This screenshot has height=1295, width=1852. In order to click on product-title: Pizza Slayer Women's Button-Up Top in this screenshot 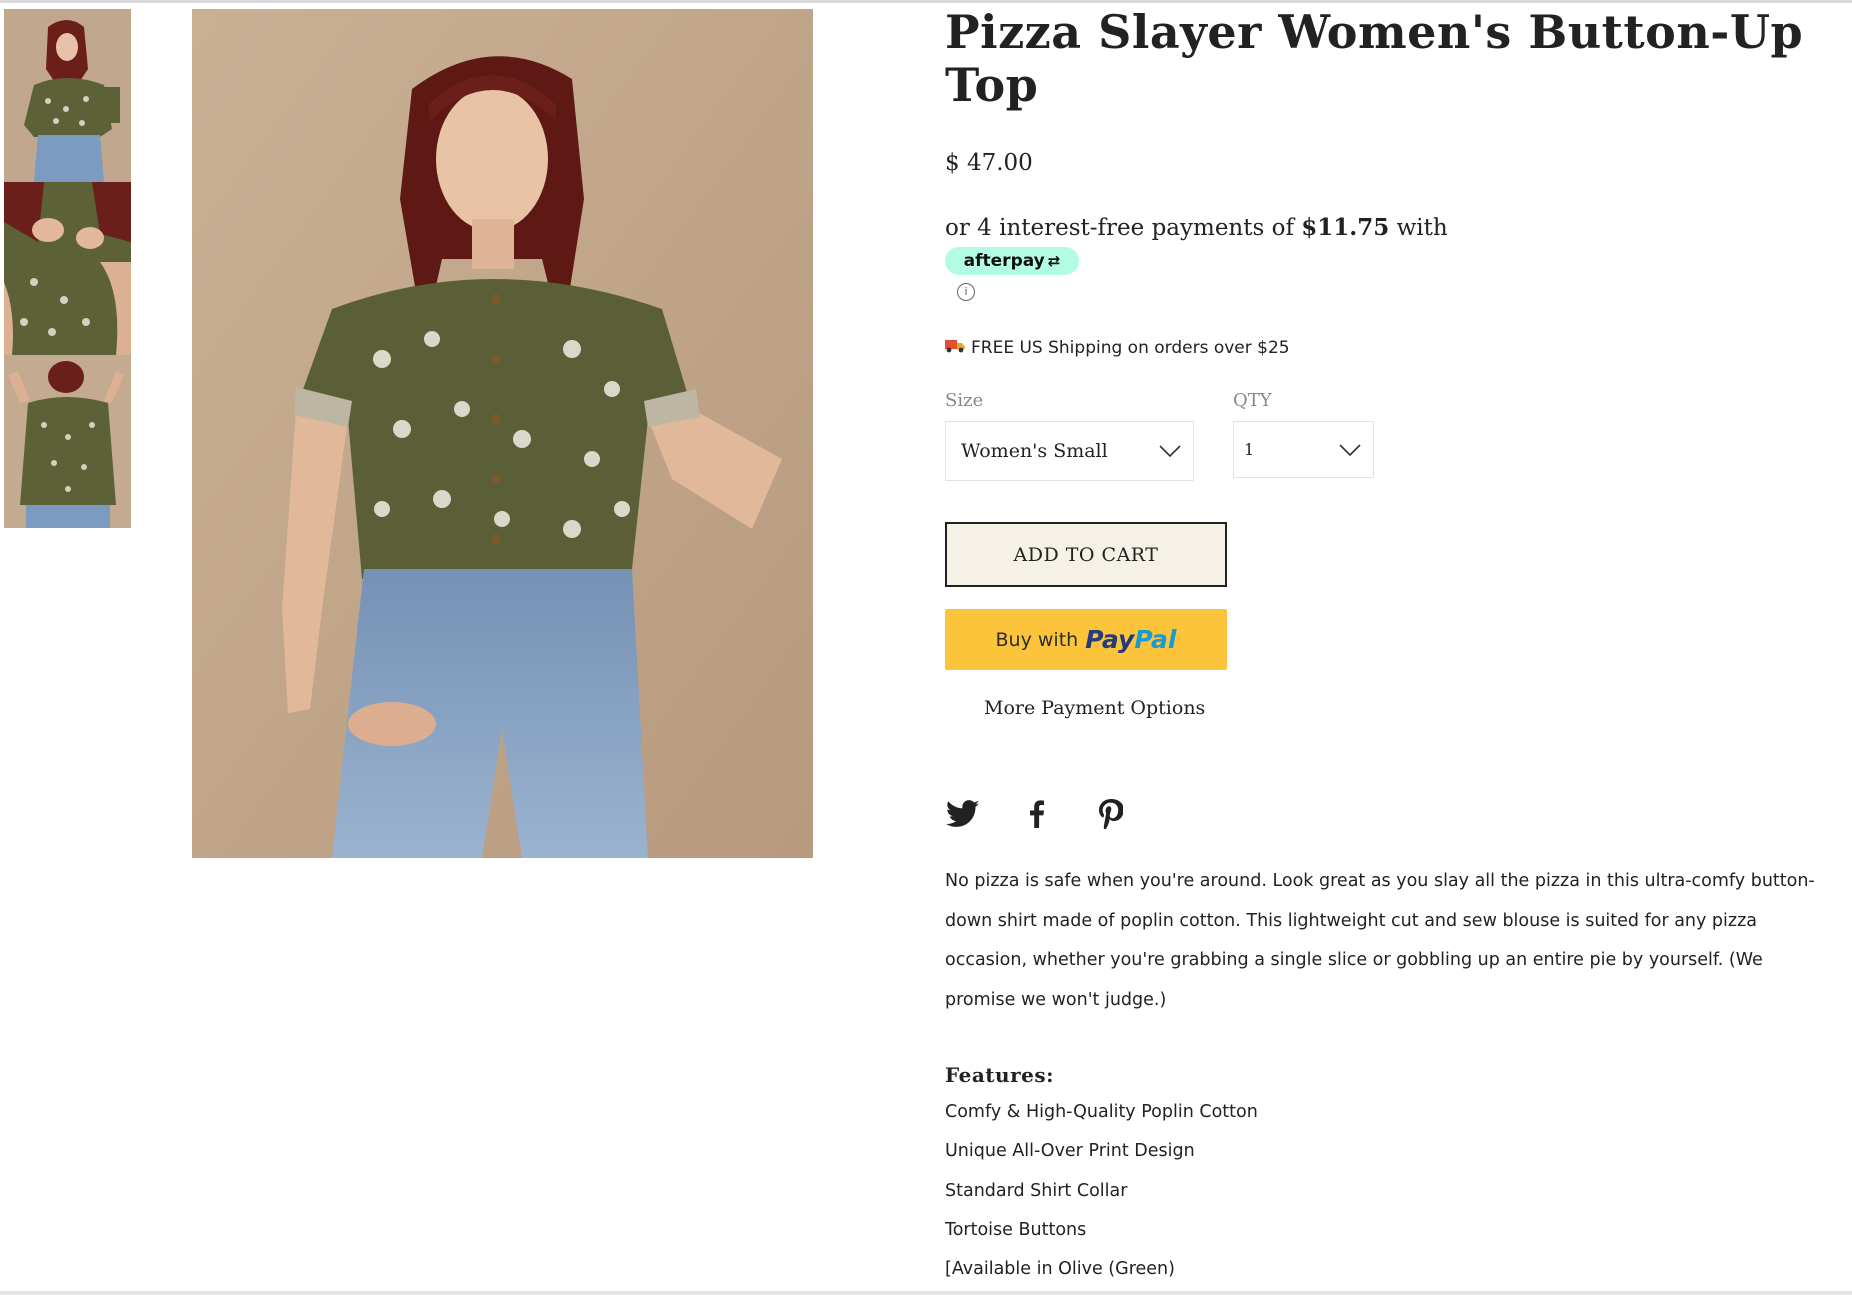, I will do `click(1374, 58)`.